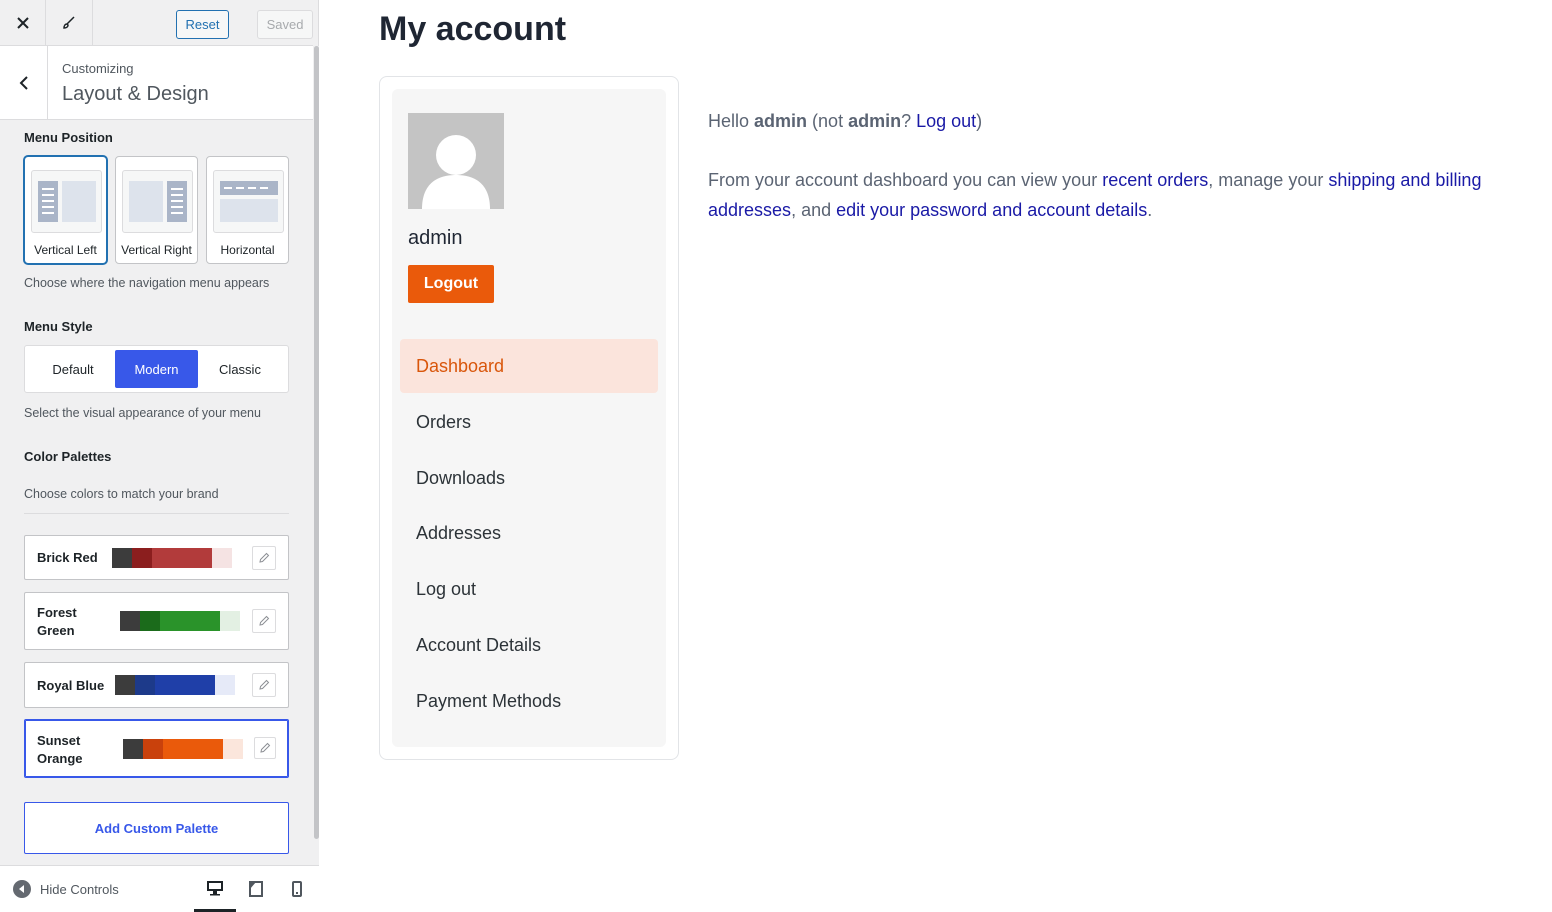  Describe the element at coordinates (991, 210) in the screenshot. I see `account-details-link: edit your password and account details` at that location.